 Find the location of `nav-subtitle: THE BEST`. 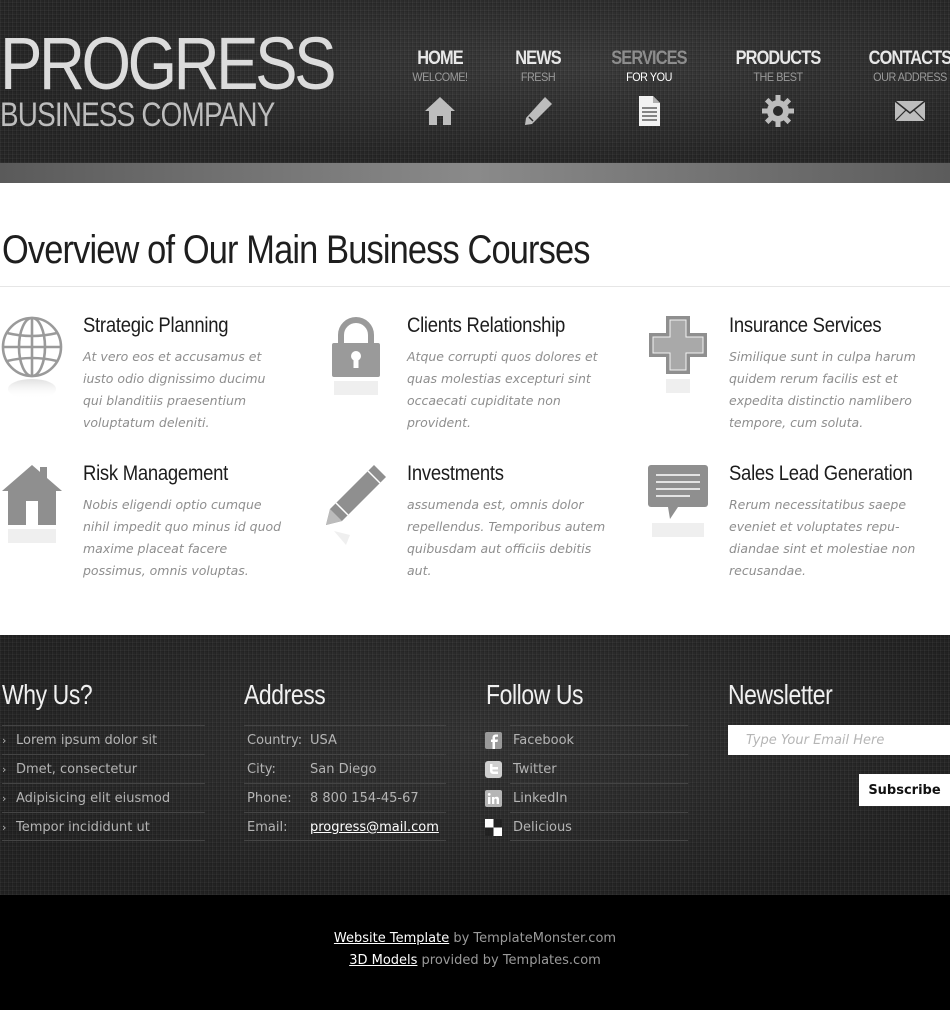

nav-subtitle: THE BEST is located at coordinates (778, 77).